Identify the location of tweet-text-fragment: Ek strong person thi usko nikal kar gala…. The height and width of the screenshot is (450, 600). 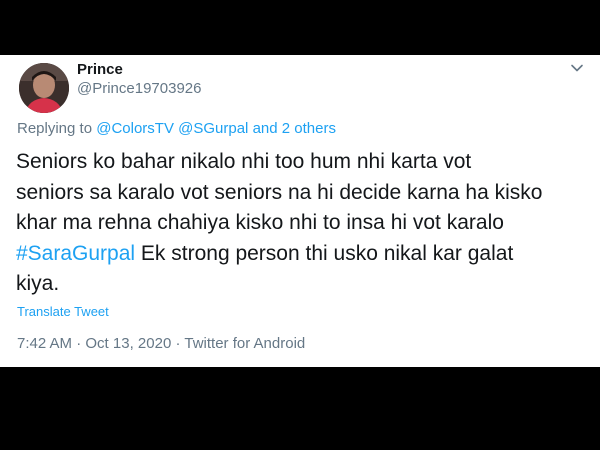
(324, 253).